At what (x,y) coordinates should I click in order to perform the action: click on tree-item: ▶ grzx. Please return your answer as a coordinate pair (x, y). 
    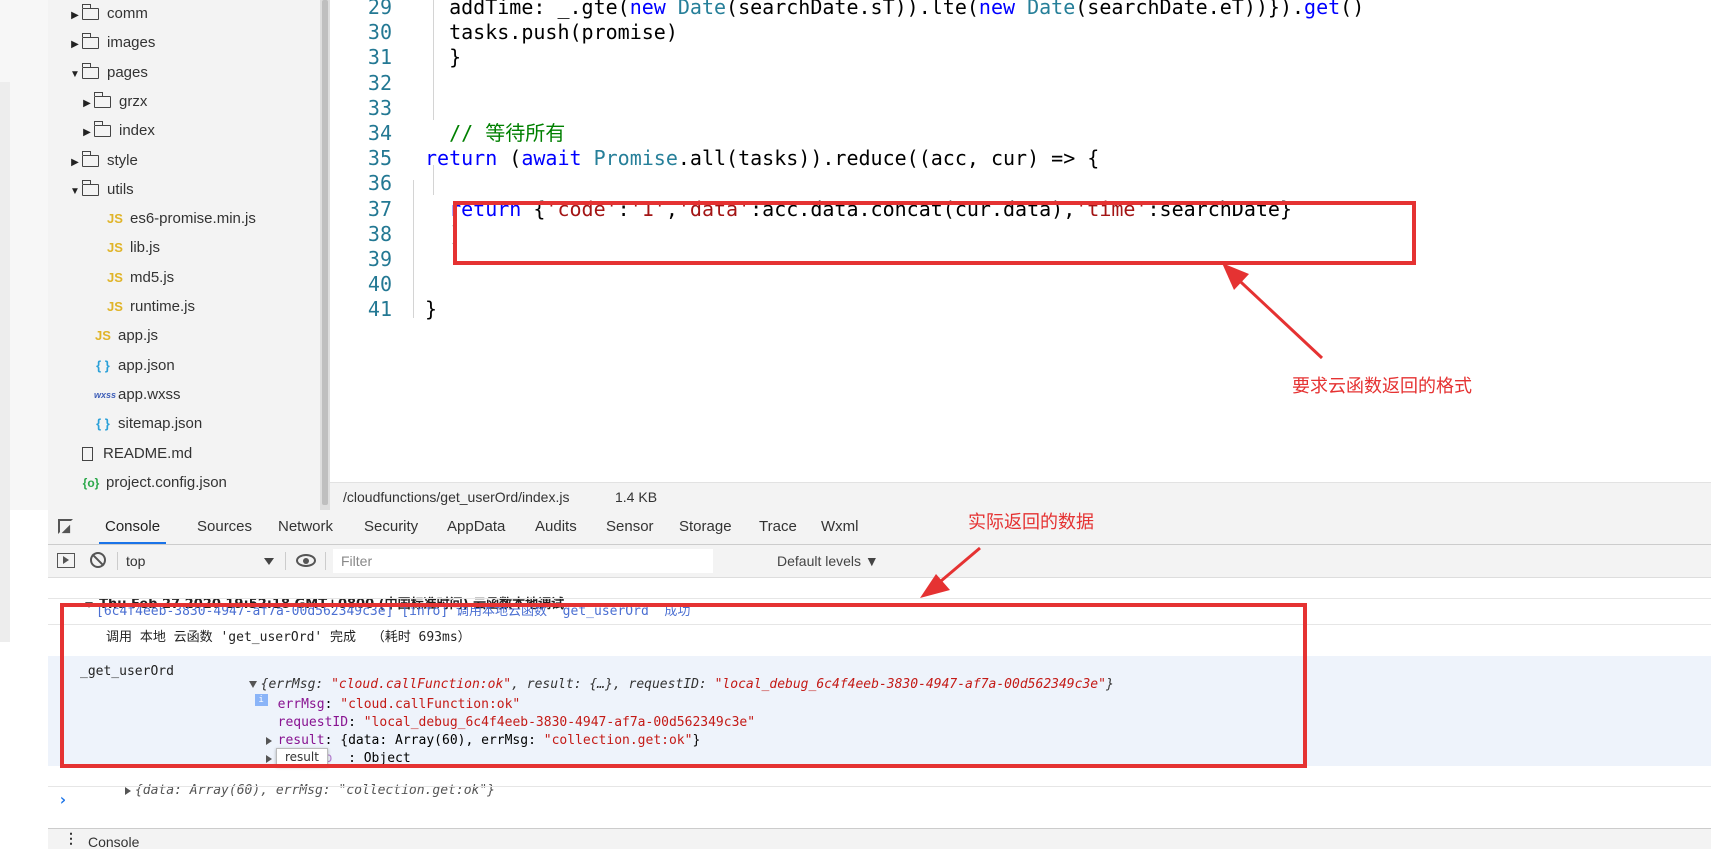
    Looking at the image, I should click on (113, 102).